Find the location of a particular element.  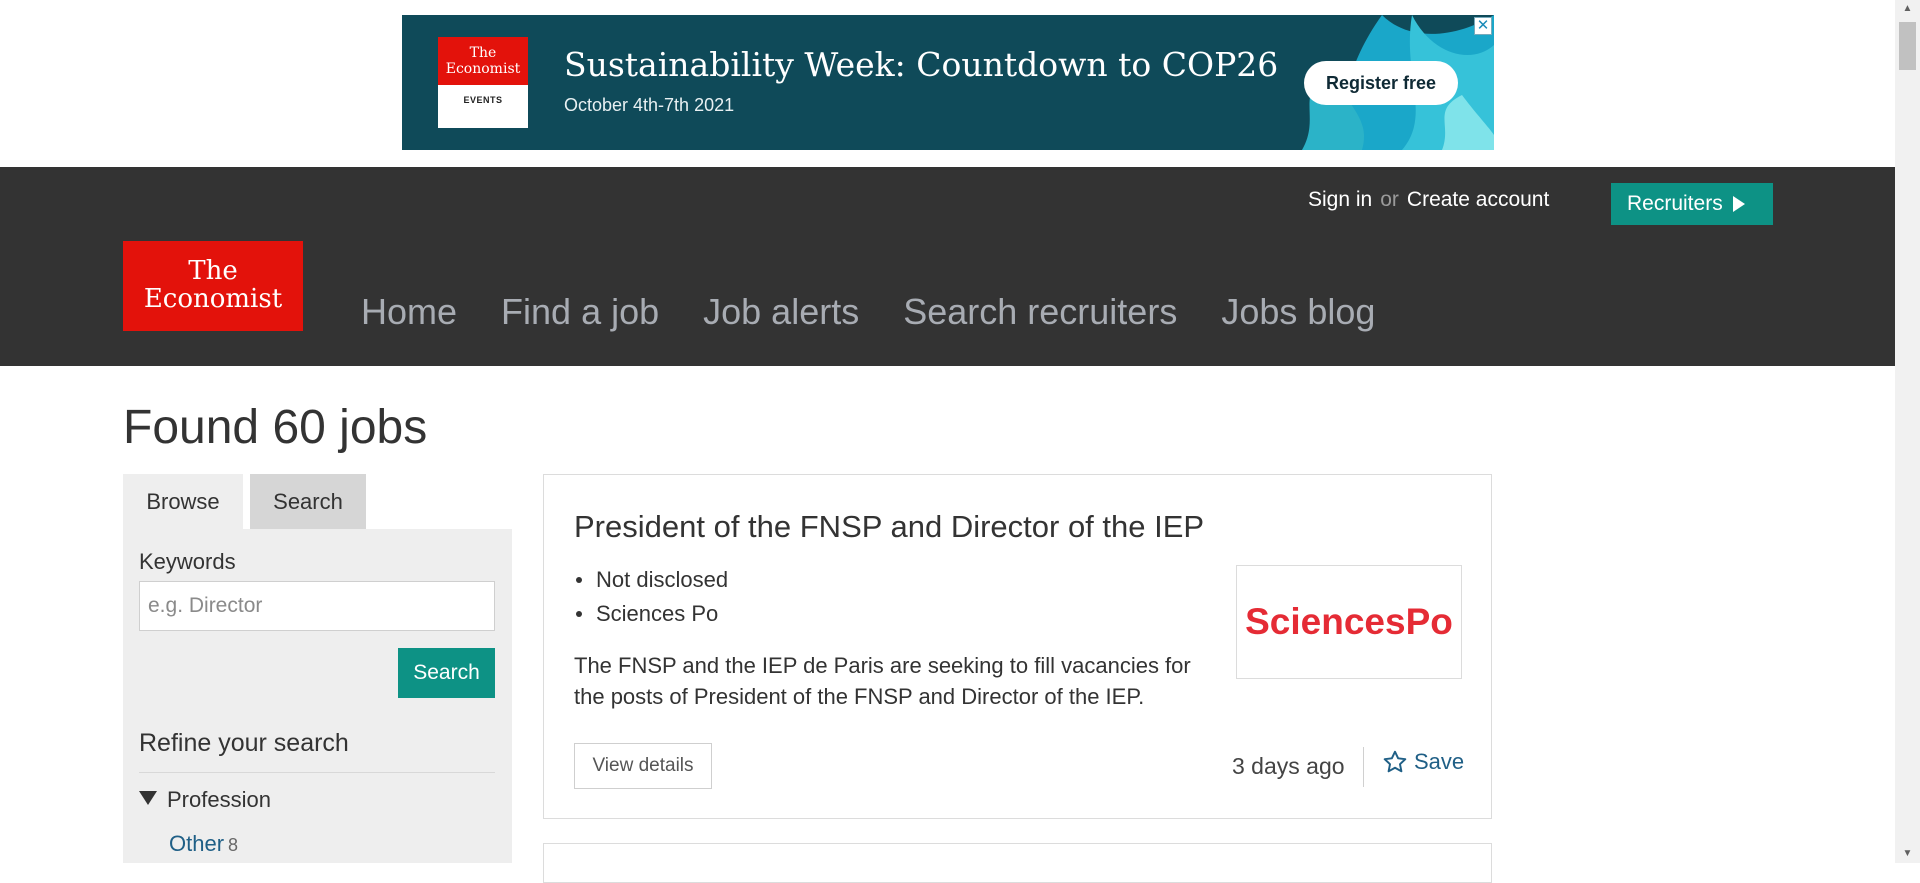

keywords-input is located at coordinates (317, 606).